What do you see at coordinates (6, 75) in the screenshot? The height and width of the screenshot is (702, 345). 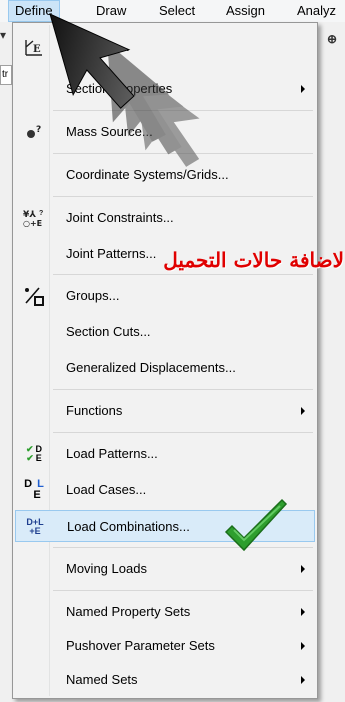 I see `background-tab: tr` at bounding box center [6, 75].